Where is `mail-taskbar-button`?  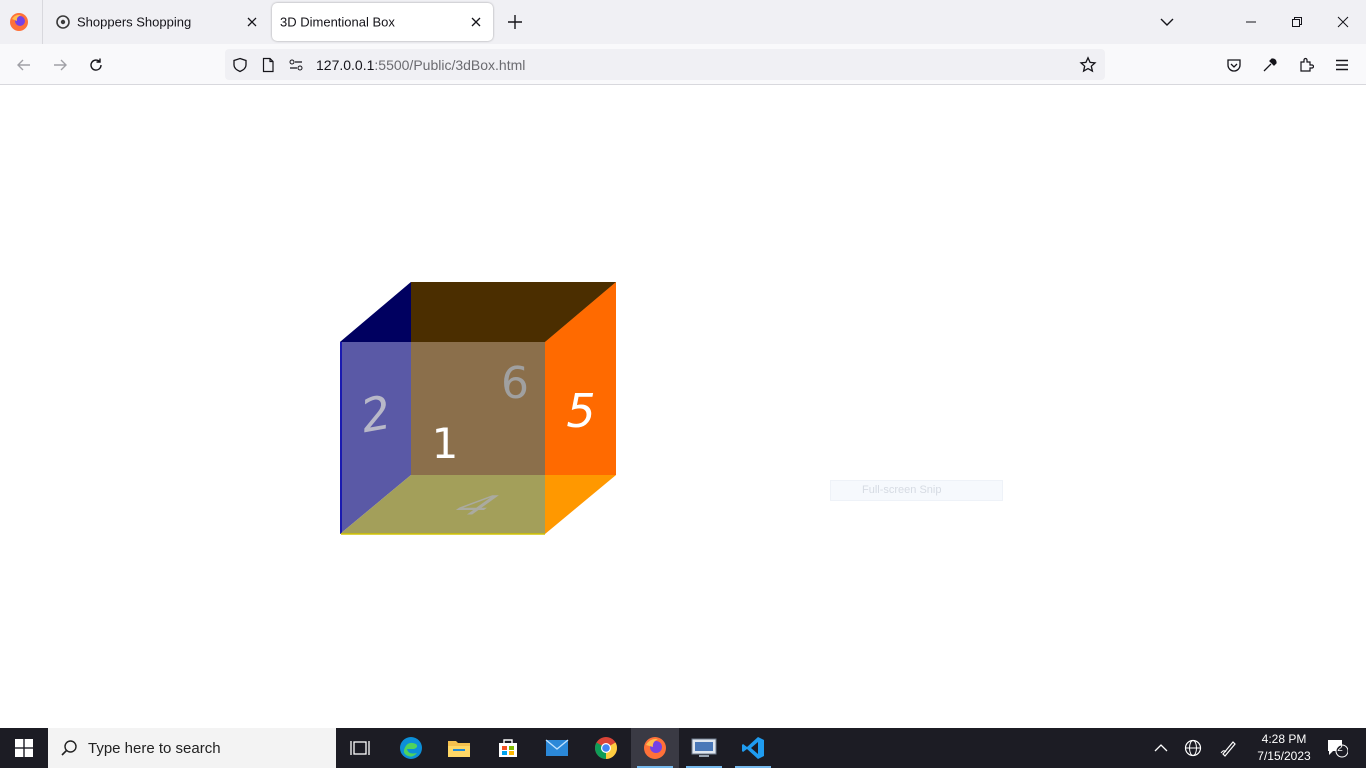 mail-taskbar-button is located at coordinates (557, 748).